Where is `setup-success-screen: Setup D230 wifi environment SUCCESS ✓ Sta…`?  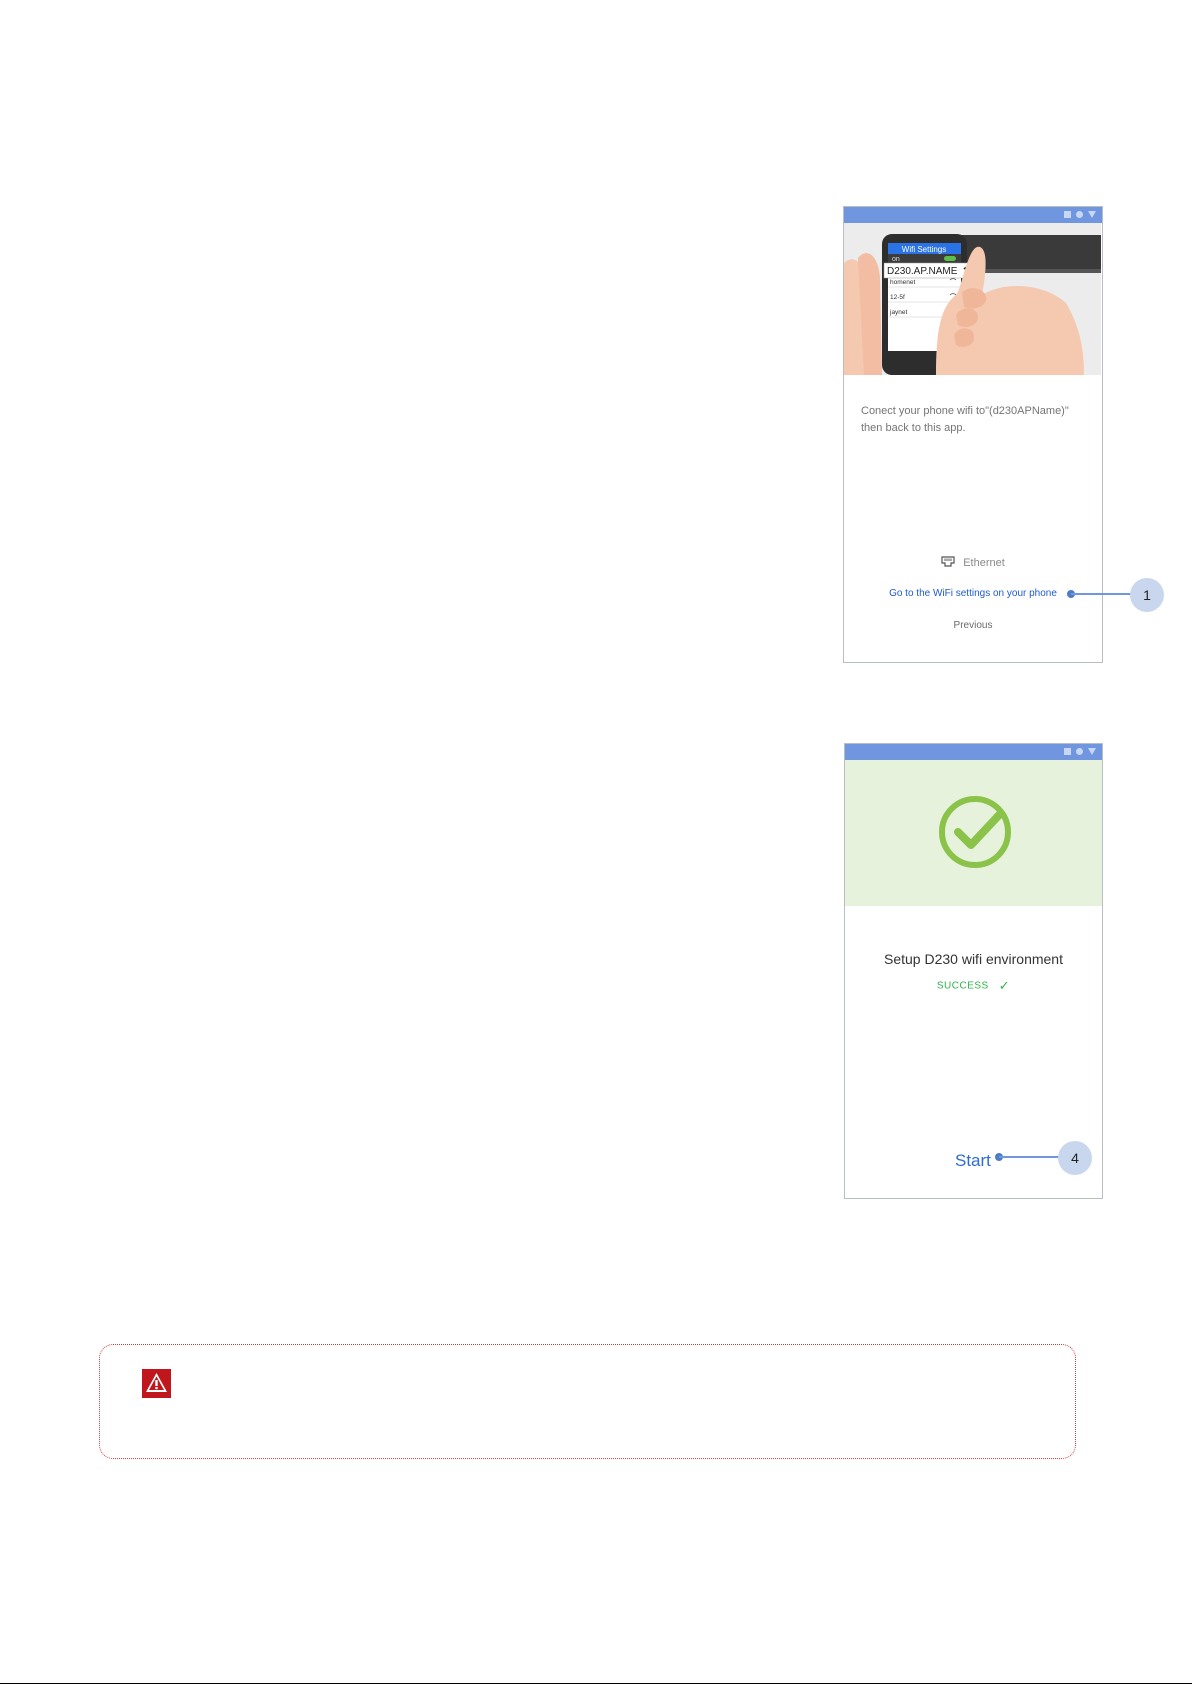
setup-success-screen: Setup D230 wifi environment SUCCESS ✓ Sta… is located at coordinates (973, 971).